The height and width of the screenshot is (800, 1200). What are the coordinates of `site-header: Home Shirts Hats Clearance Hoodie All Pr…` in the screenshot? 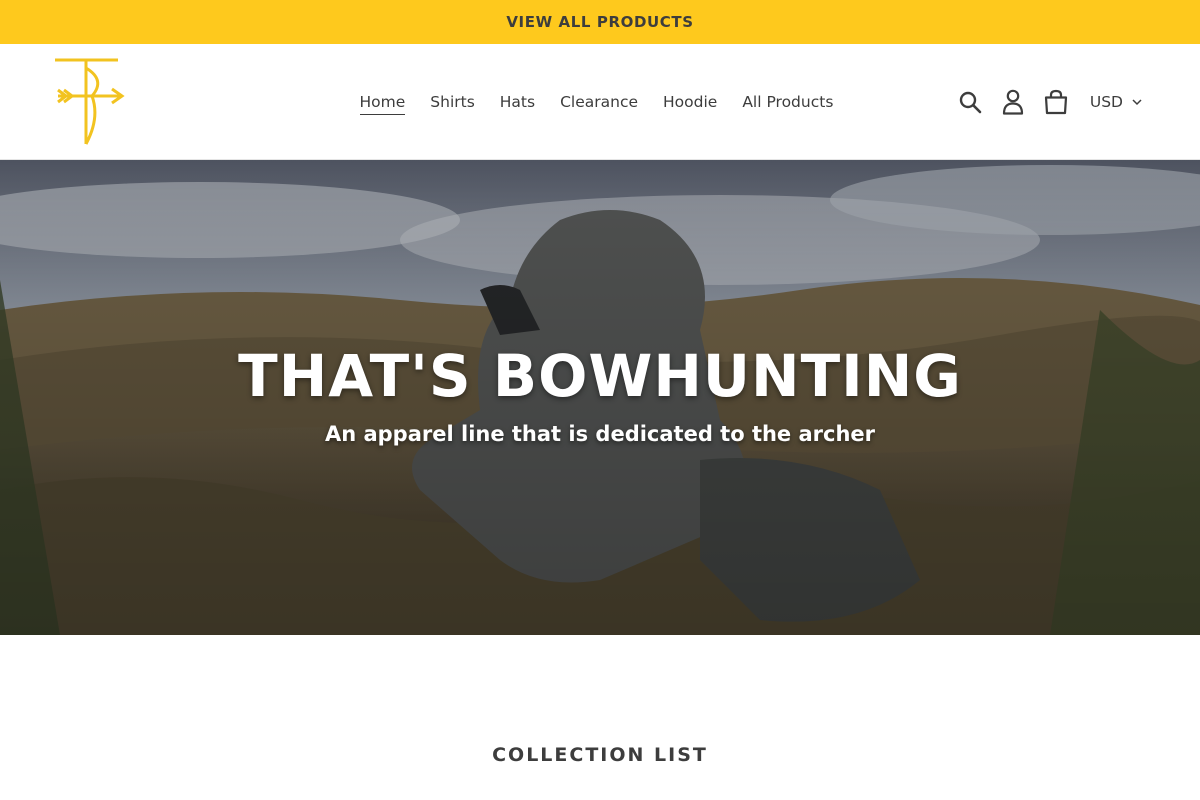 It's located at (600, 102).